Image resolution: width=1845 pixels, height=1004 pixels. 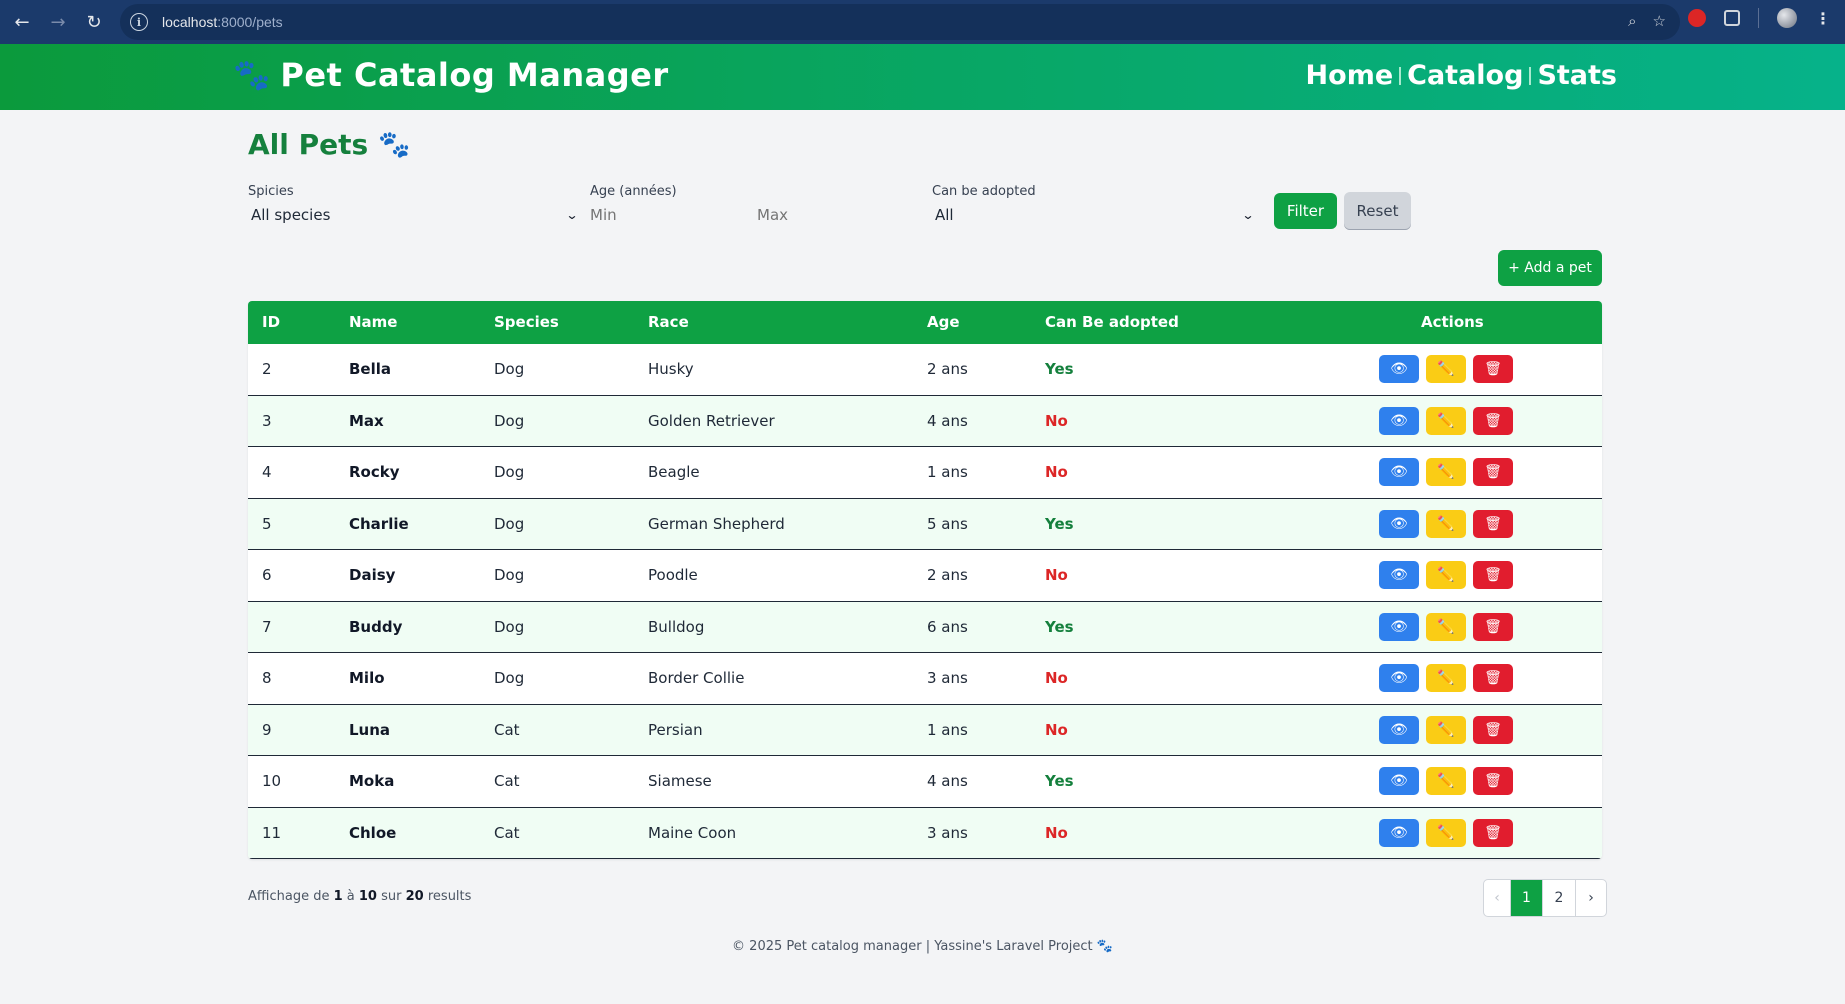 What do you see at coordinates (272, 832) in the screenshot?
I see `cell-id: 11` at bounding box center [272, 832].